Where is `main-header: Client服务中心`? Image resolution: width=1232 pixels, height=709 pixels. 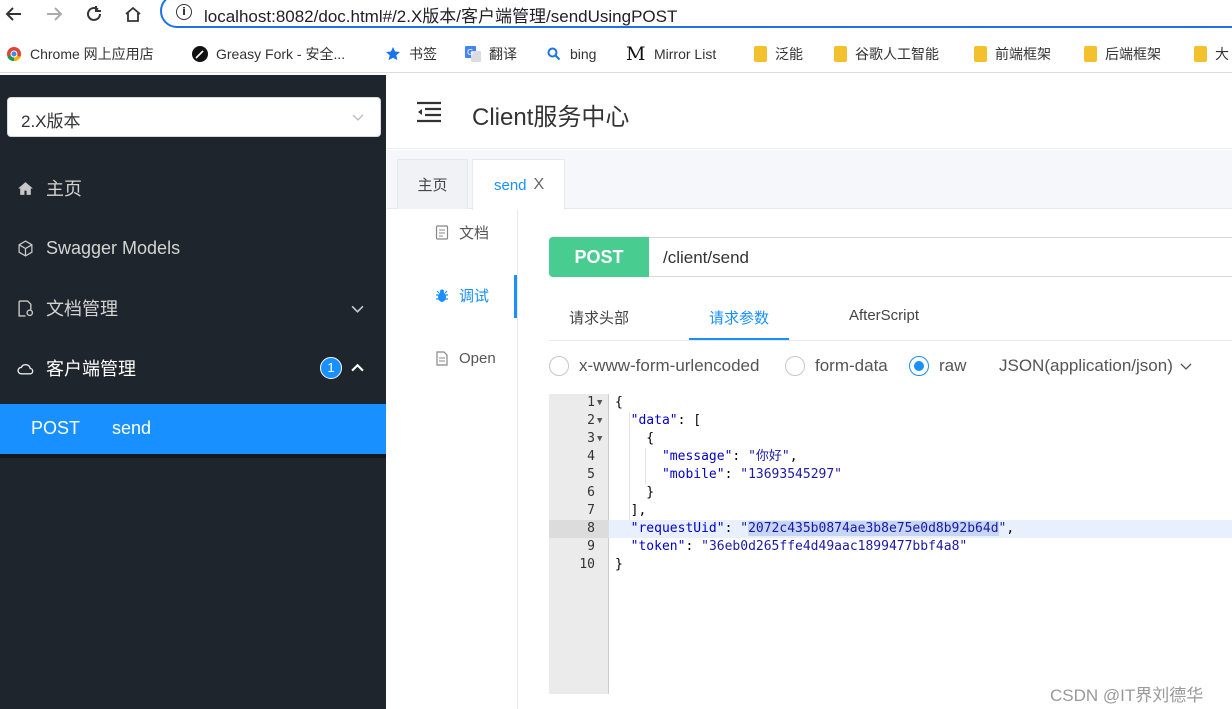
main-header: Client服务中心 is located at coordinates (809, 112).